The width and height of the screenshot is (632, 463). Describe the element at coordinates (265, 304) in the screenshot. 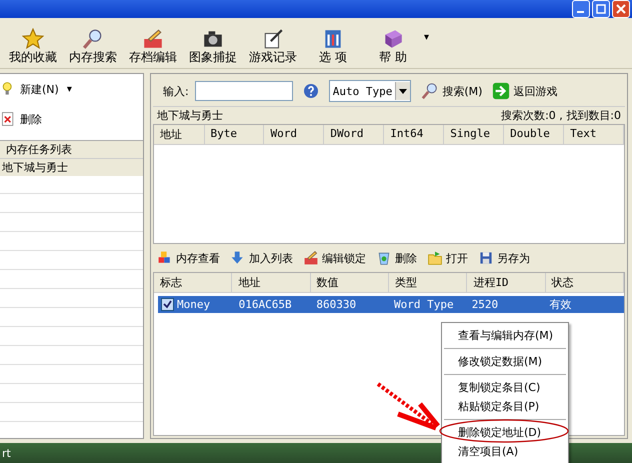

I see `table-cell: 016AC65B` at that location.